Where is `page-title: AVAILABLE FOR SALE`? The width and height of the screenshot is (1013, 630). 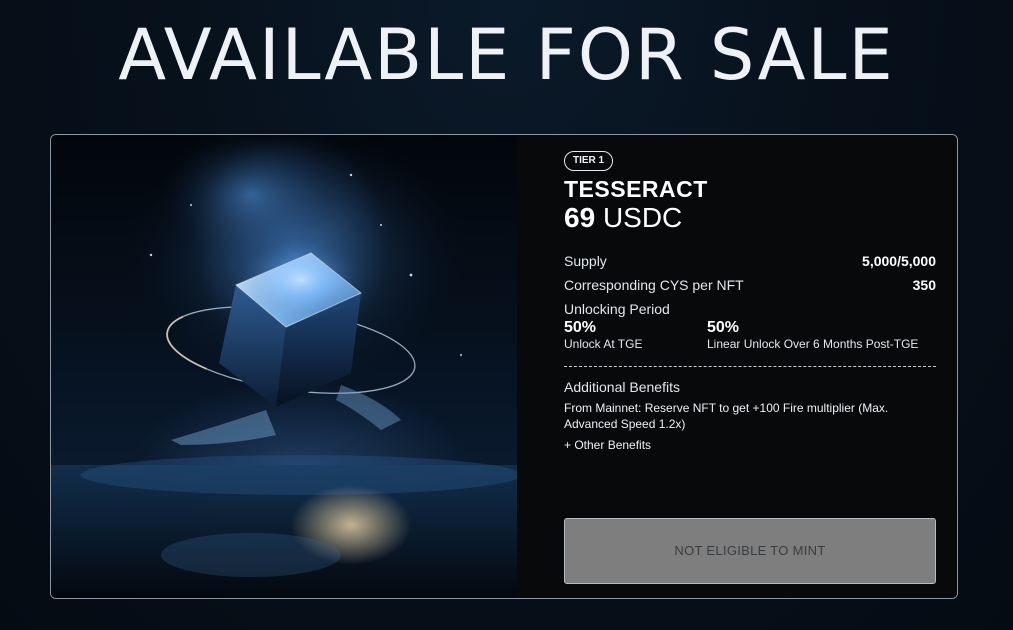
page-title: AVAILABLE FOR SALE is located at coordinates (506, 55).